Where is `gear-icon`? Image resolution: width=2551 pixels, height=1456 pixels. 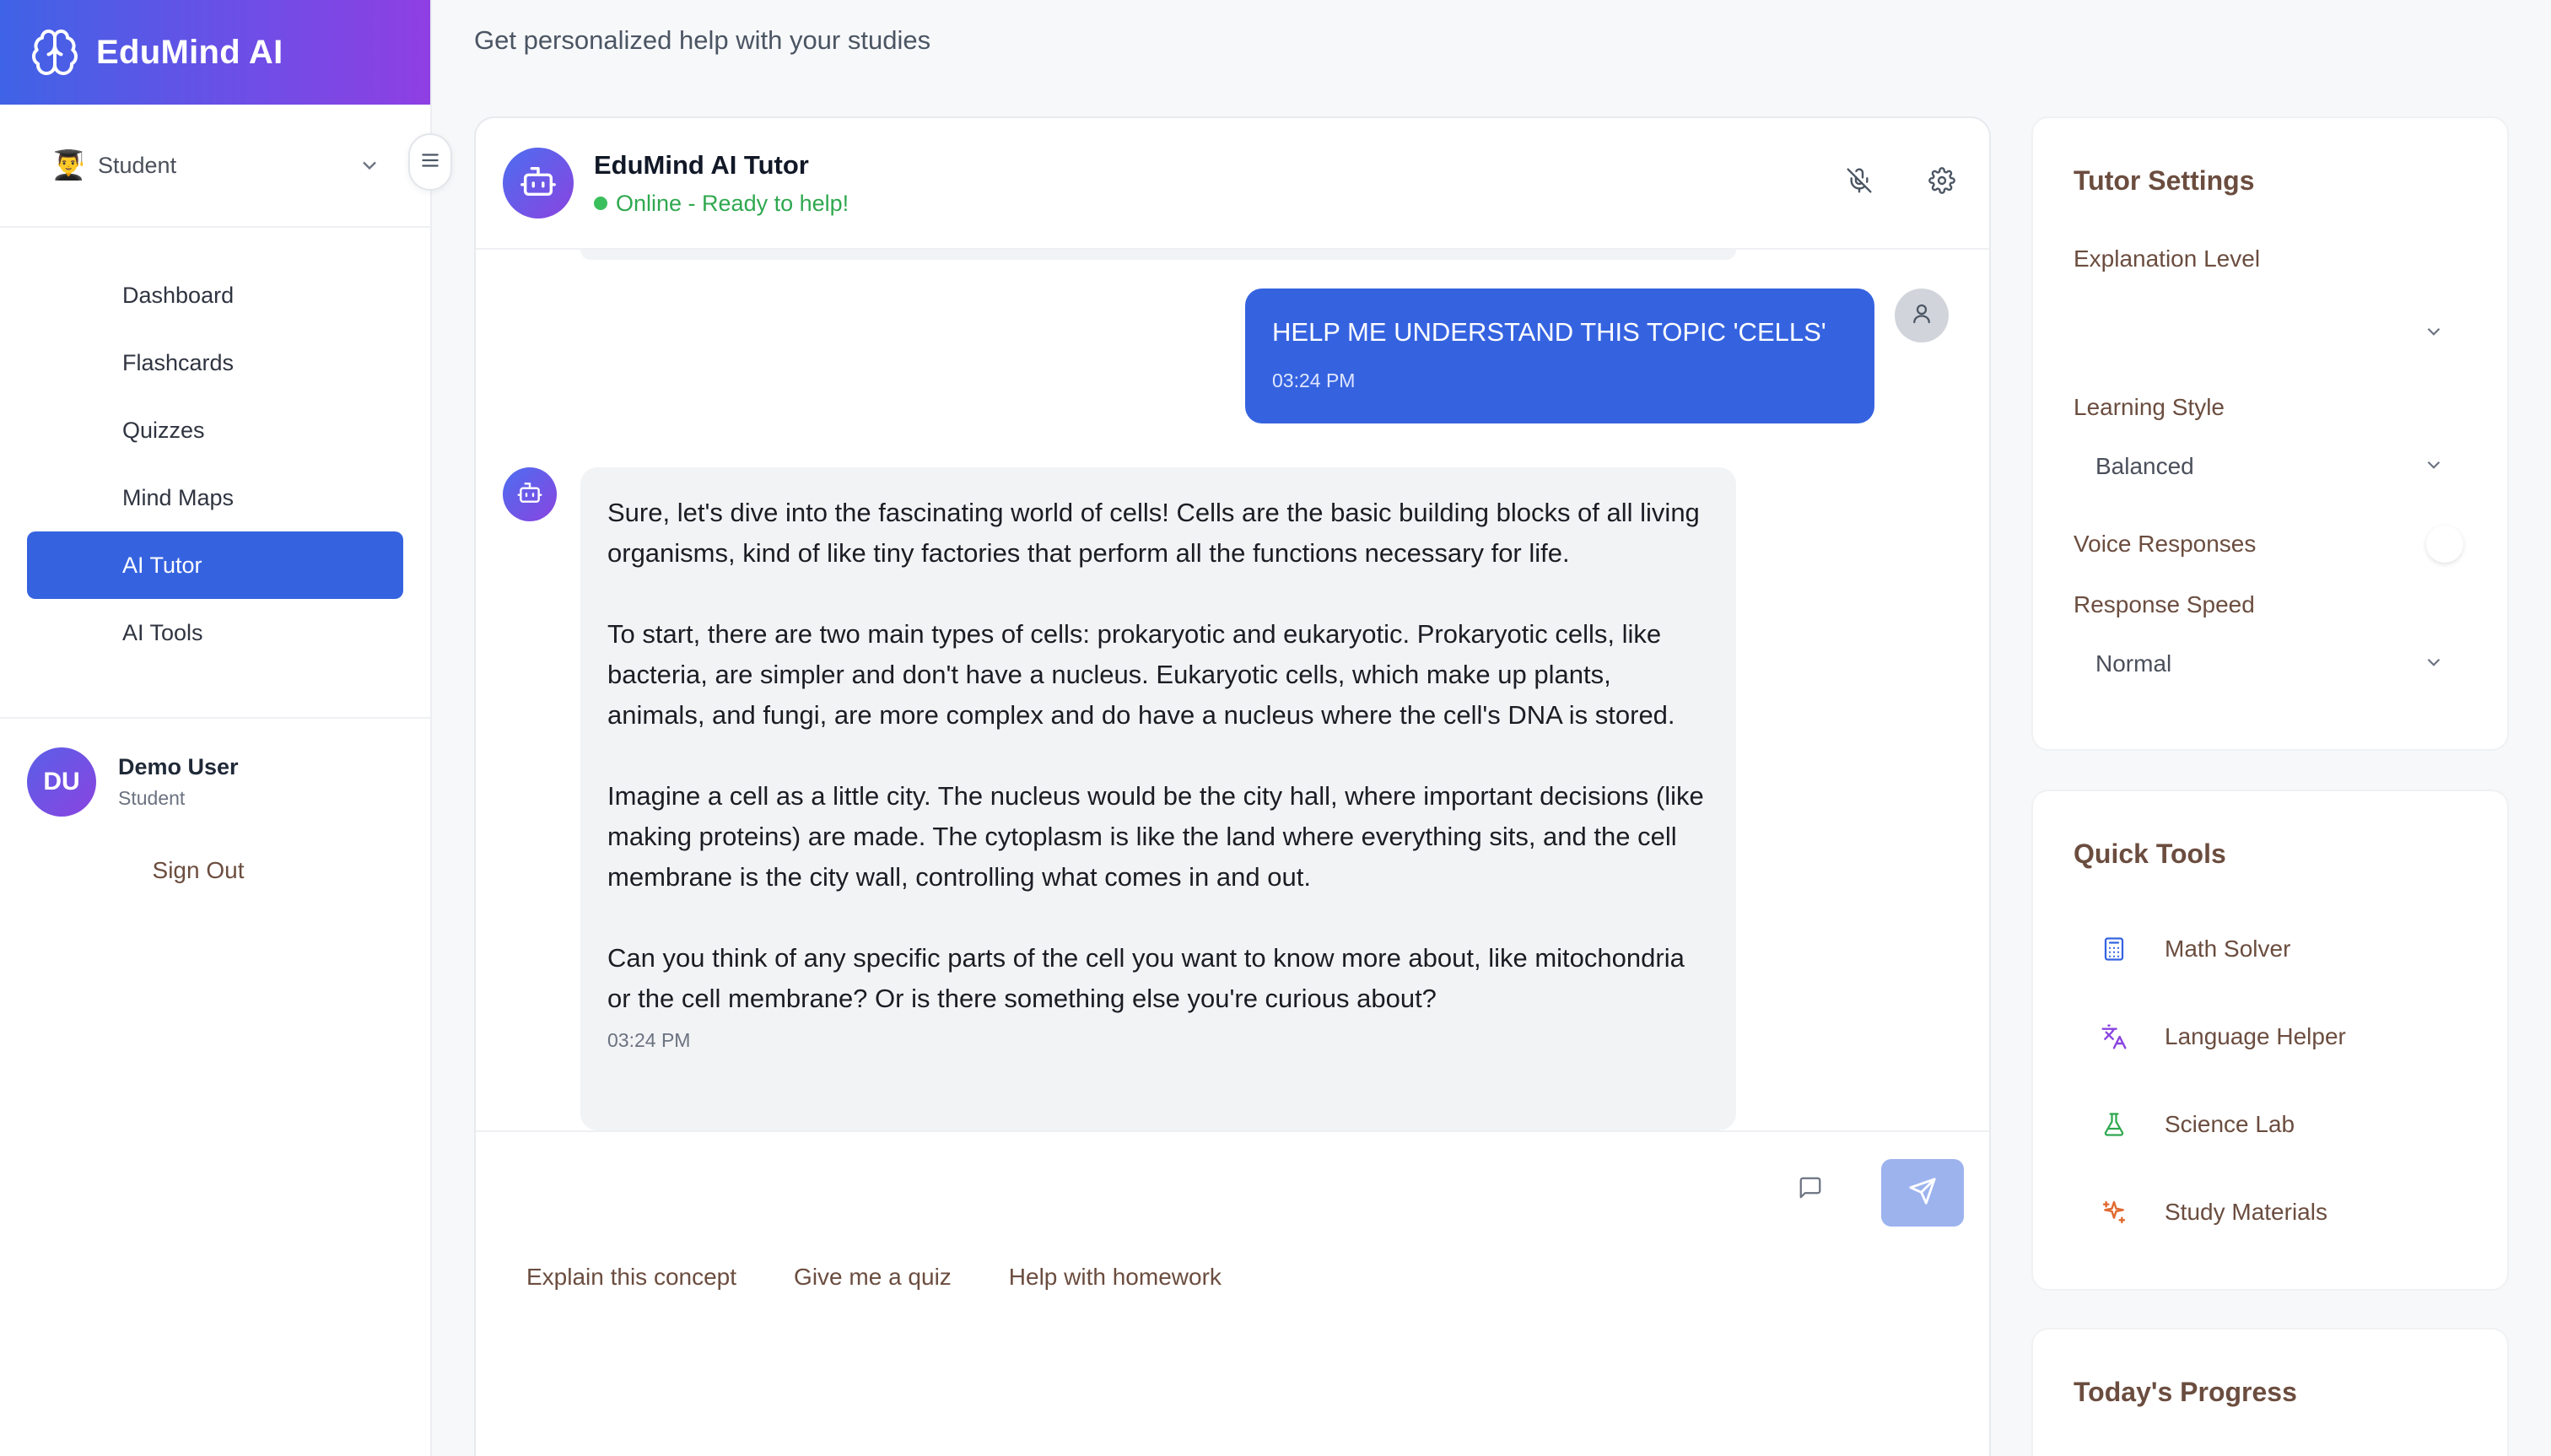 gear-icon is located at coordinates (1941, 182).